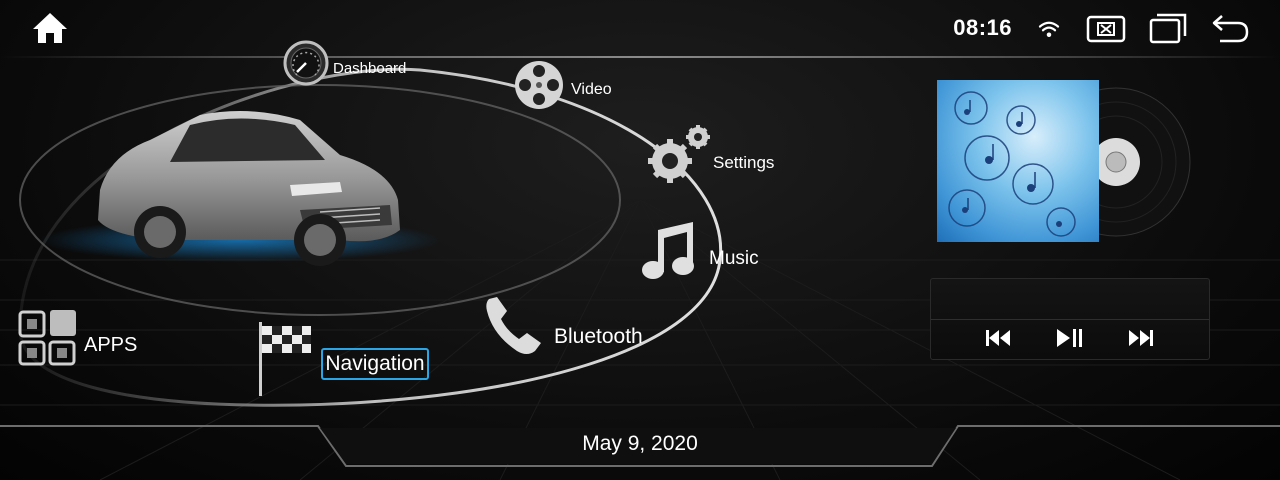  I want to click on bluetooth-label: Bluetooth, so click(598, 336).